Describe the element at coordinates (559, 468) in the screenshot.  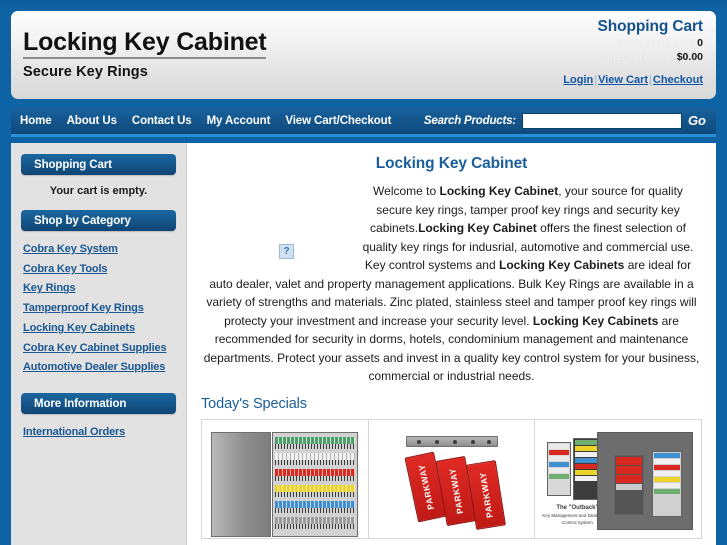
I see `outback-door` at that location.